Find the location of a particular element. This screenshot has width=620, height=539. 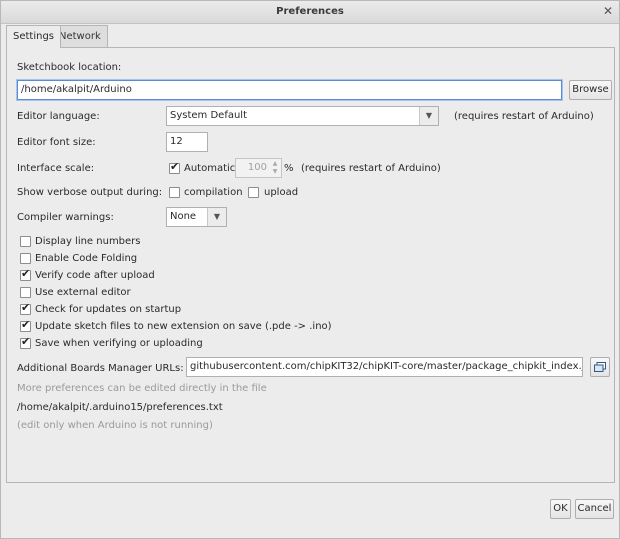

check-updates-checkbox: ✔ is located at coordinates (25, 308).